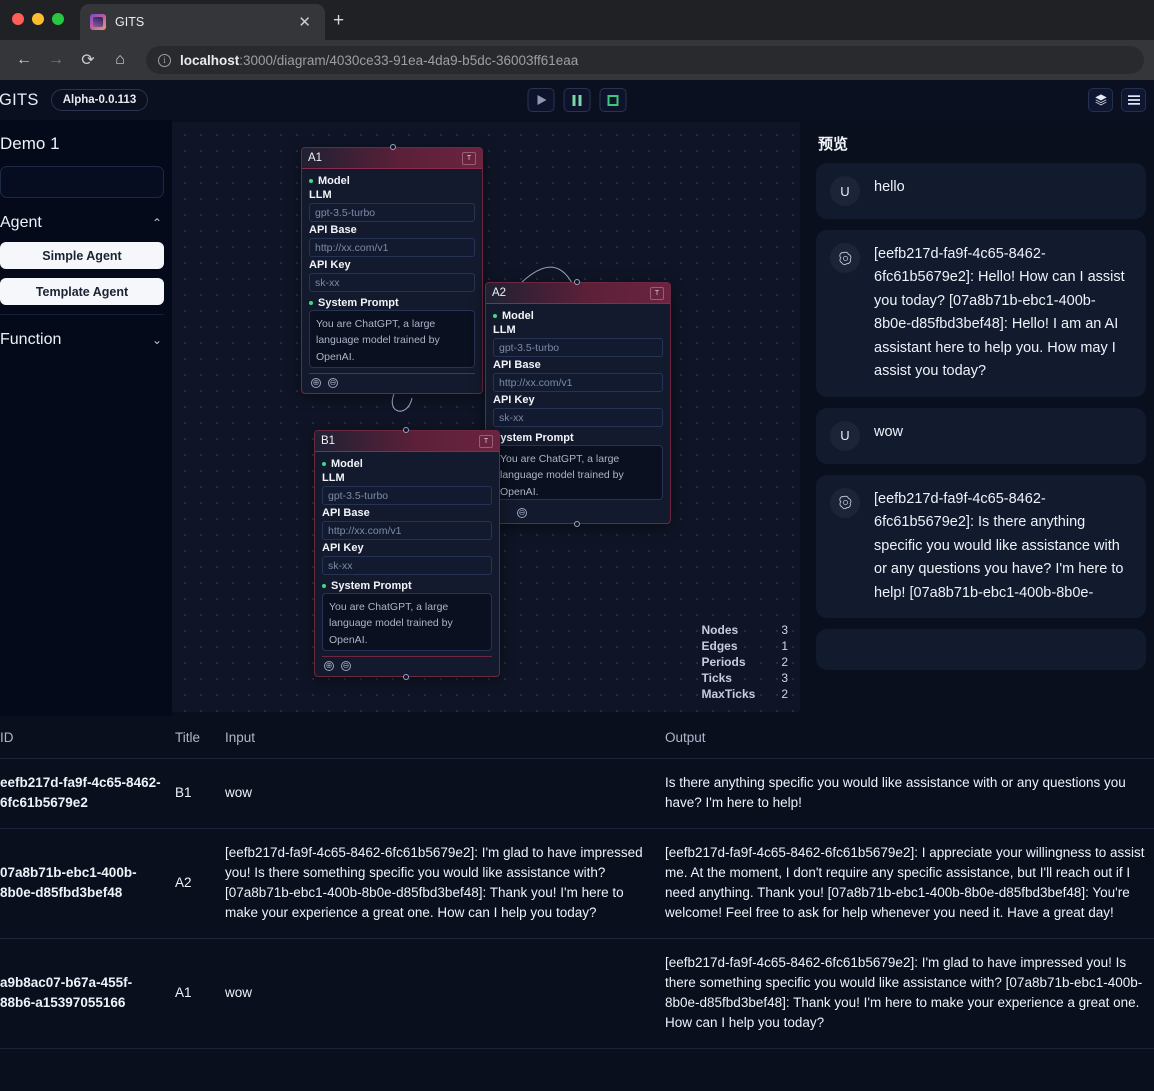 This screenshot has width=1154, height=1091. I want to click on sidebar-section-agent: Agent ⌃, so click(82, 220).